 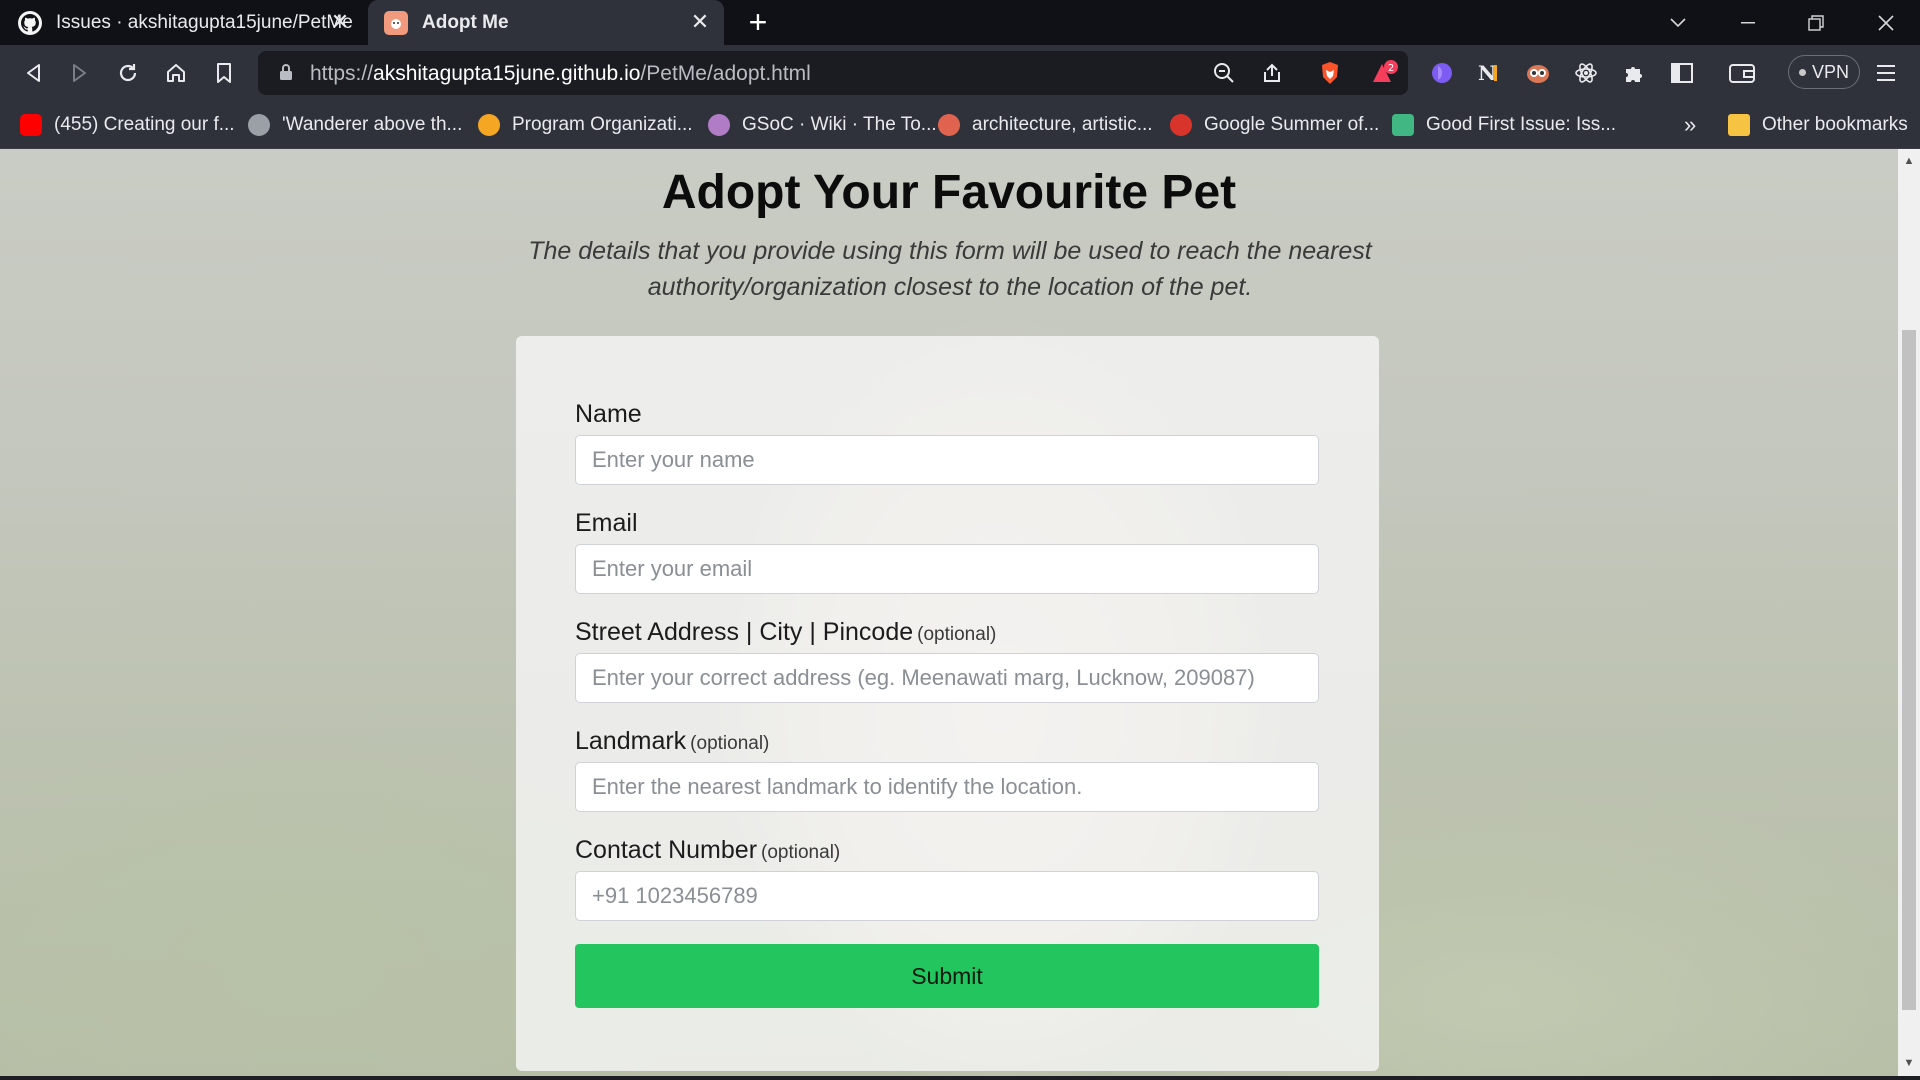 I want to click on extension-n-icon: N, so click(x=1490, y=73).